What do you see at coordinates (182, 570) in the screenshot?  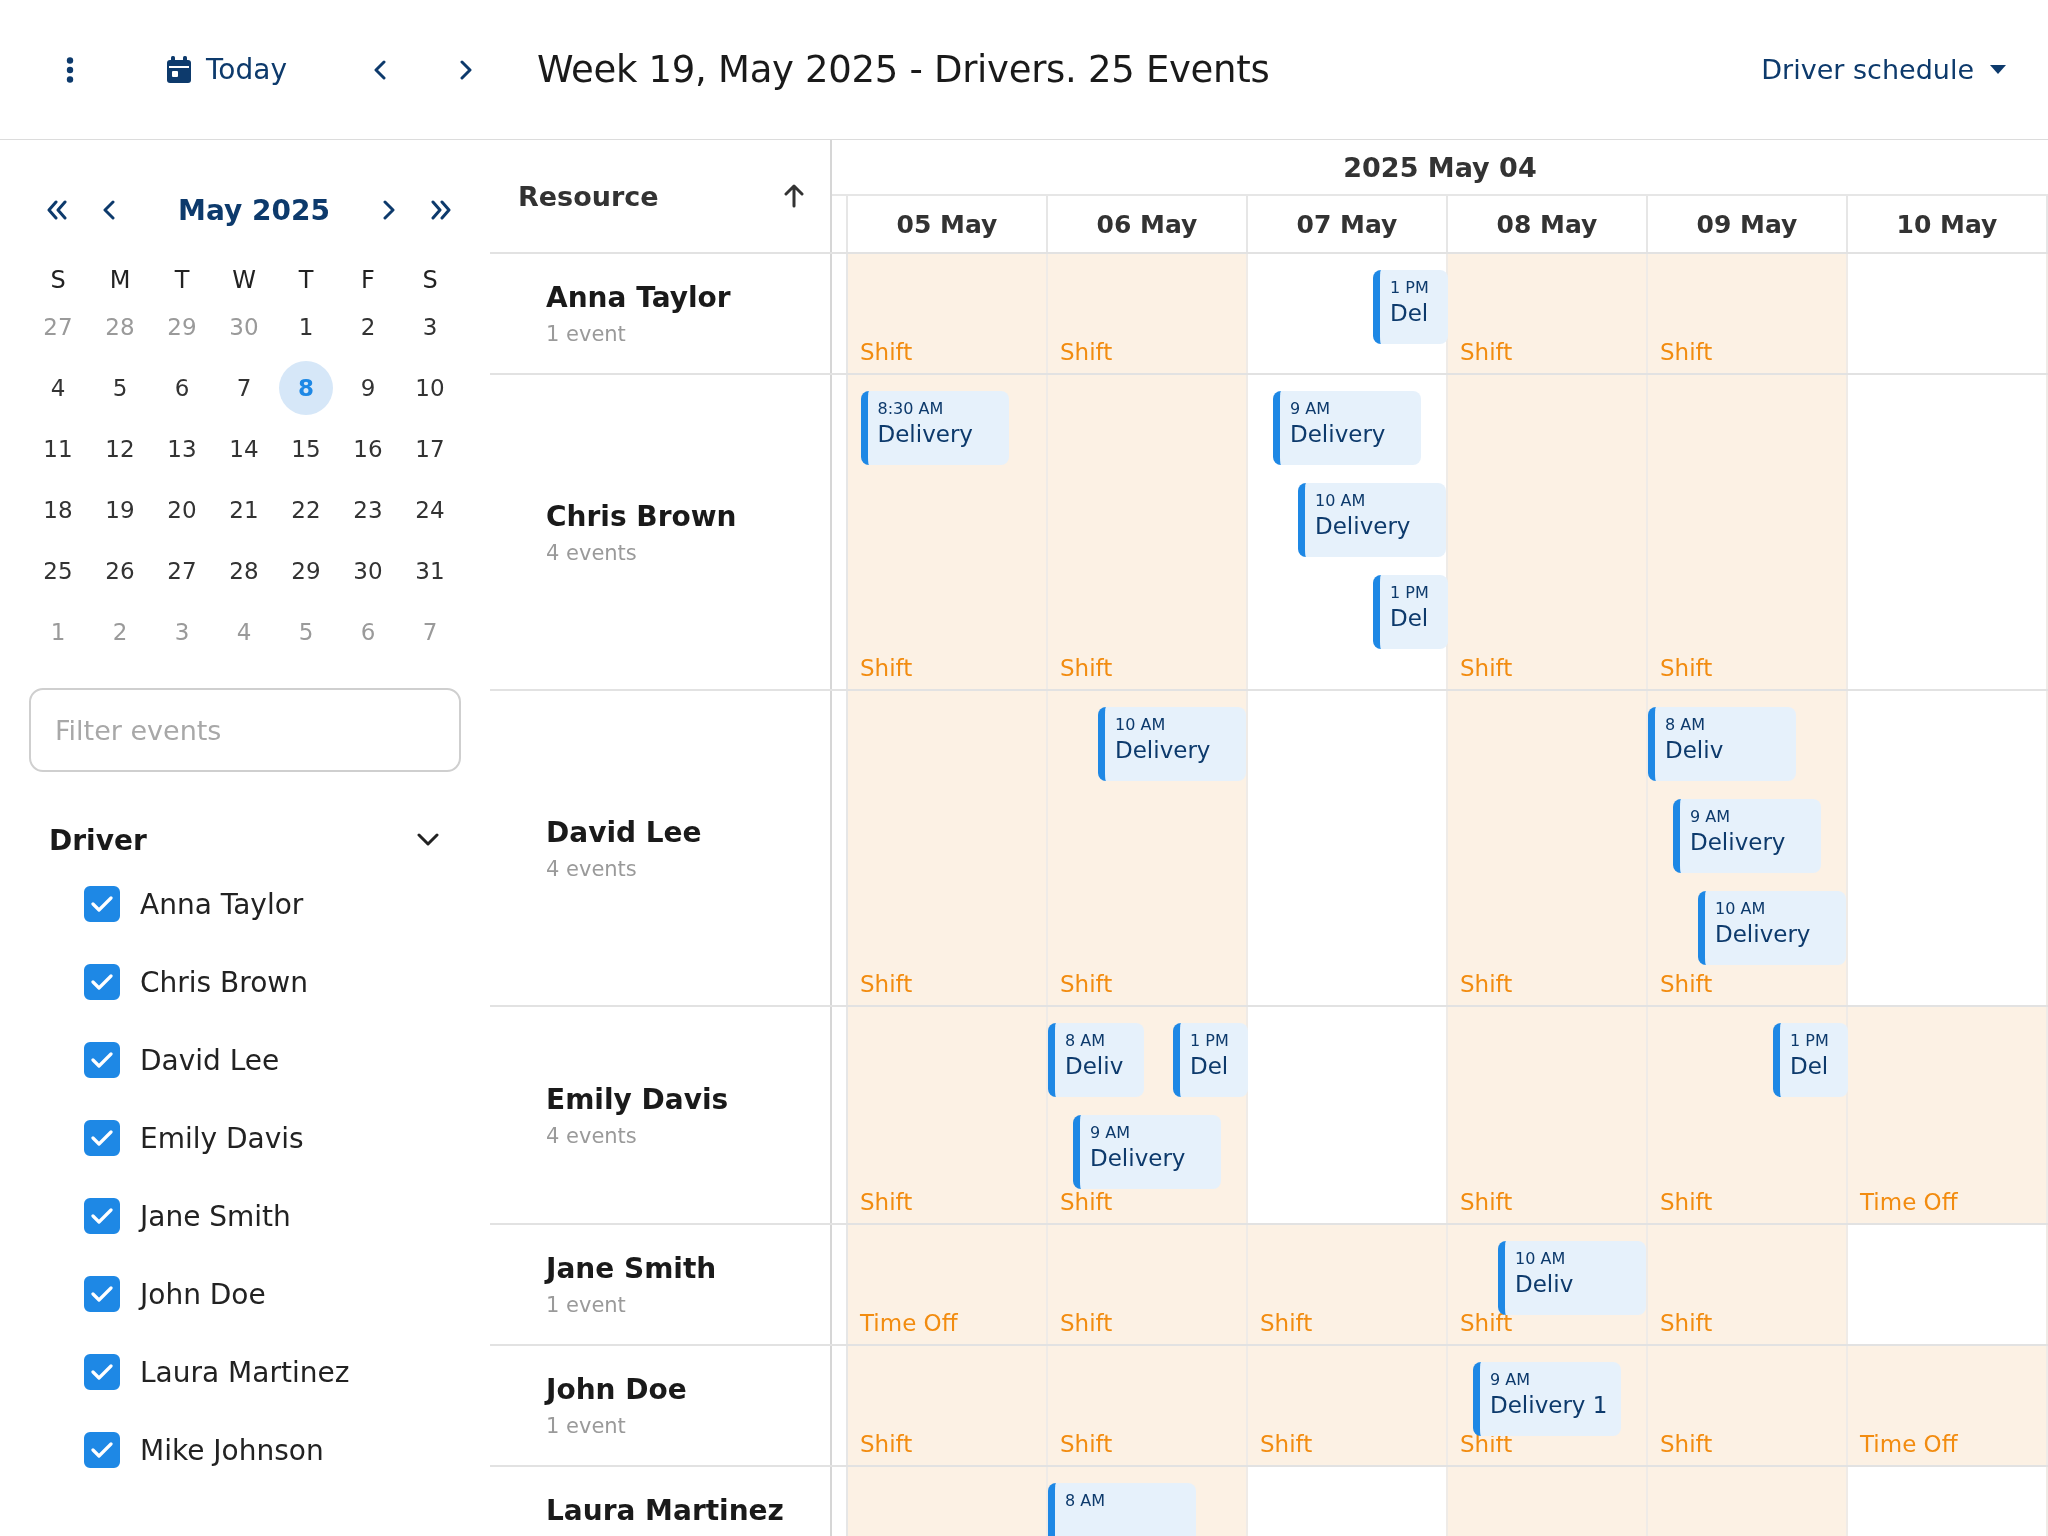 I see `calendar-day: 27` at bounding box center [182, 570].